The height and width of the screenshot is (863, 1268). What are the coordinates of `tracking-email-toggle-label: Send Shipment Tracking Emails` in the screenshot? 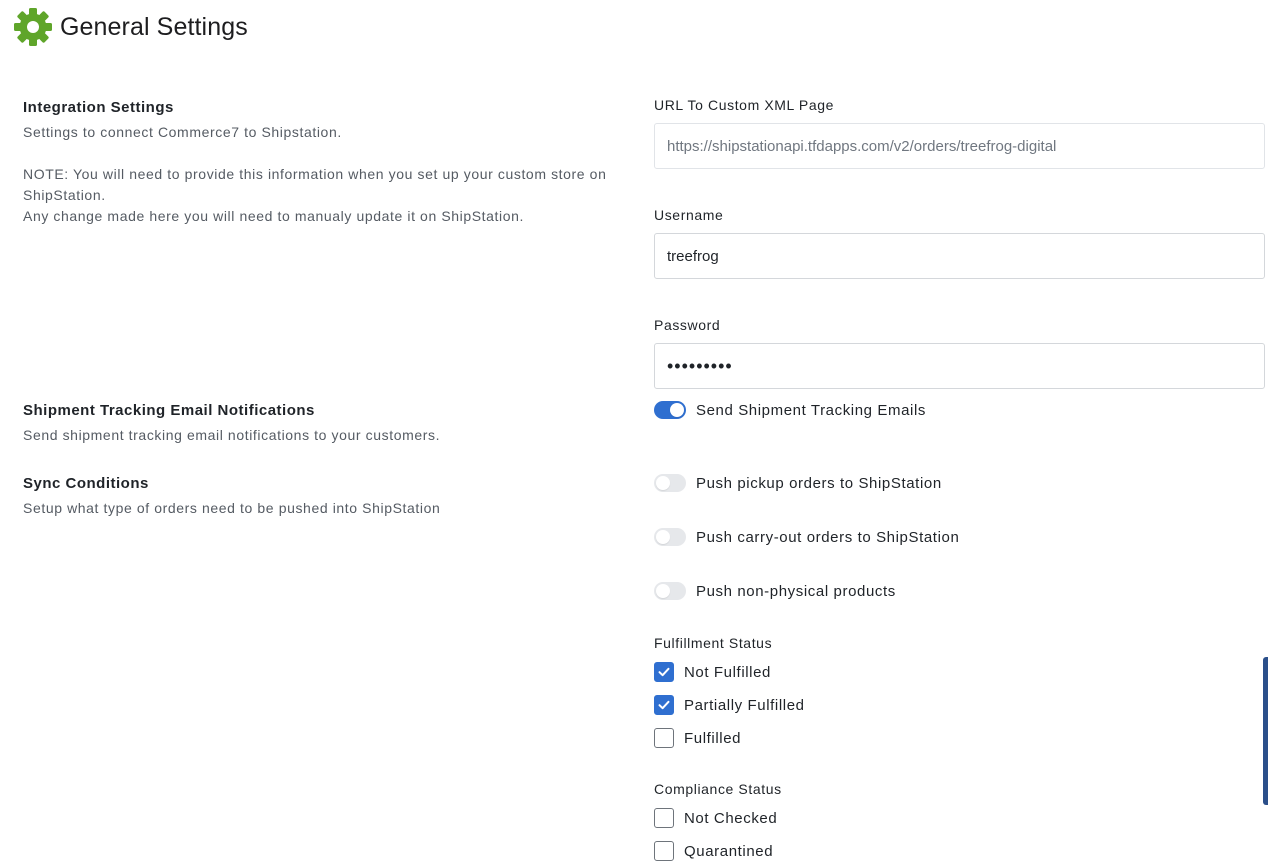 It's located at (811, 410).